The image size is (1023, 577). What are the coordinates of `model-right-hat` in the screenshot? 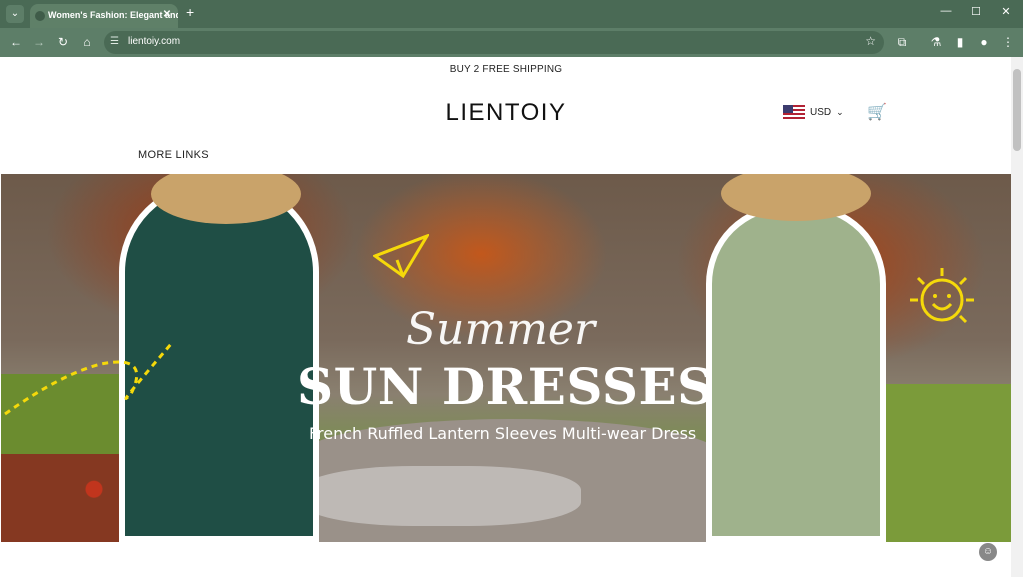 It's located at (796, 197).